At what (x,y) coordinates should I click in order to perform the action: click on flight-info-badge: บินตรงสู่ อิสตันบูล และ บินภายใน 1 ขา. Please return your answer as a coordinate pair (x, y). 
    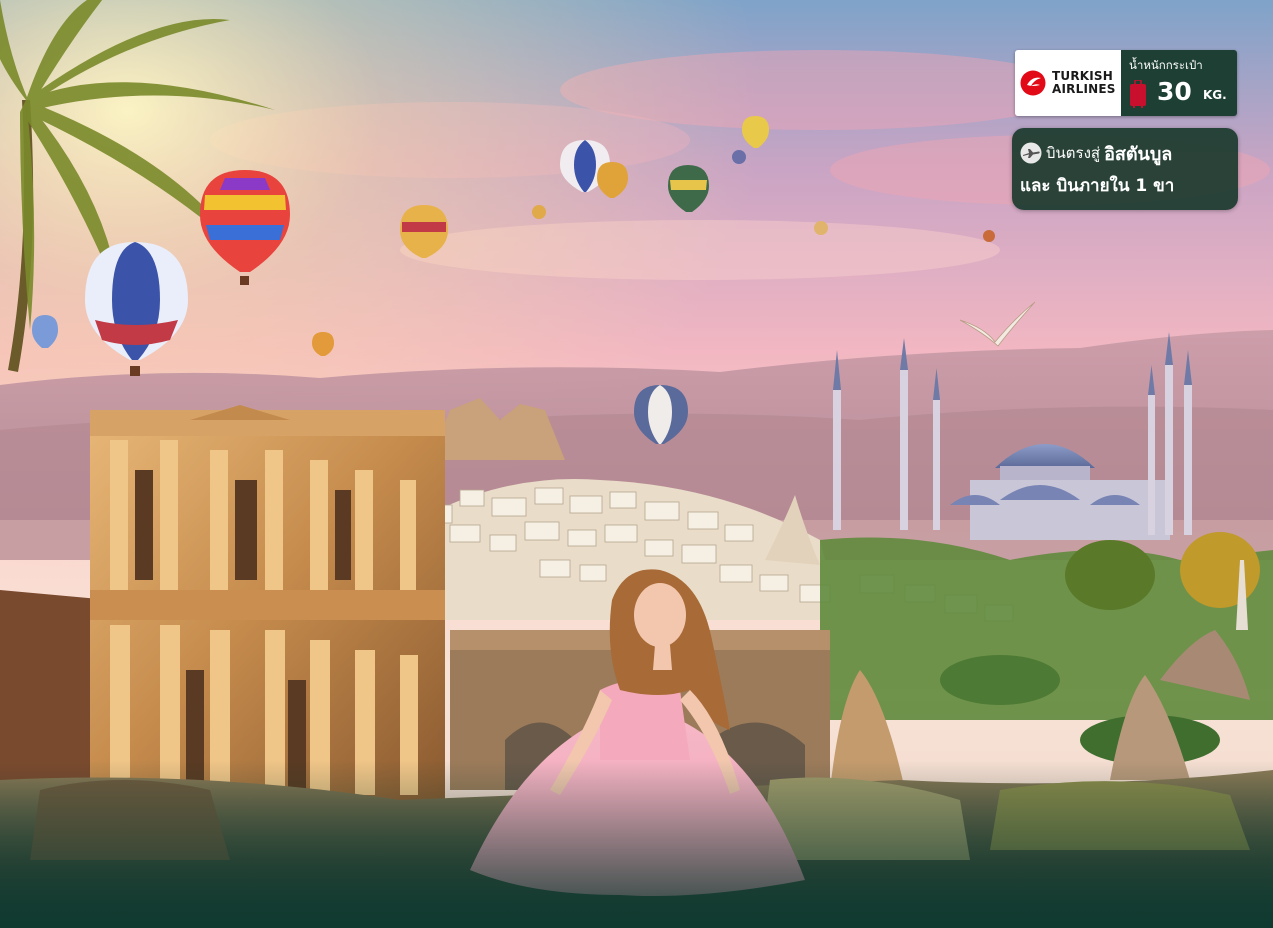
    Looking at the image, I should click on (1125, 169).